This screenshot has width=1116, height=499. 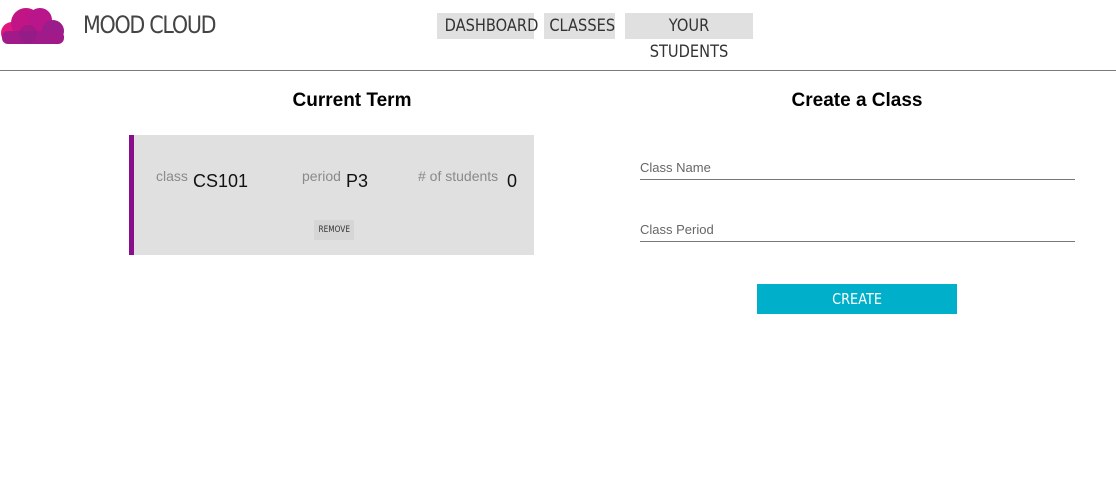 What do you see at coordinates (221, 181) in the screenshot?
I see `class-value: CS101` at bounding box center [221, 181].